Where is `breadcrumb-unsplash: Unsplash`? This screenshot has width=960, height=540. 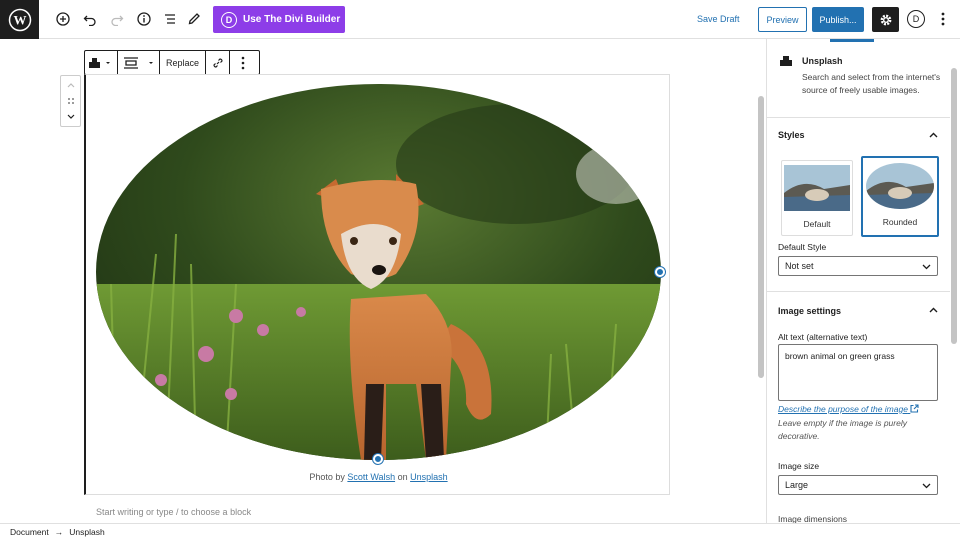
breadcrumb-unsplash: Unsplash is located at coordinates (86, 532).